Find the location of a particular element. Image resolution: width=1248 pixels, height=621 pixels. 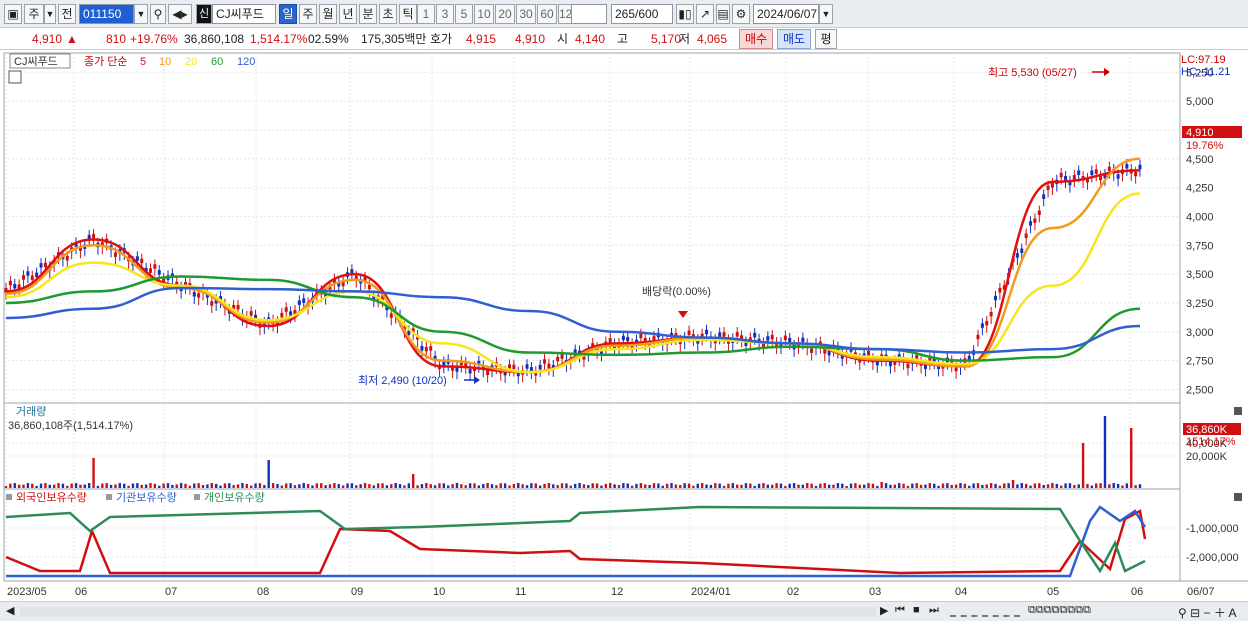

minute-option-button: 3 is located at coordinates (445, 14).